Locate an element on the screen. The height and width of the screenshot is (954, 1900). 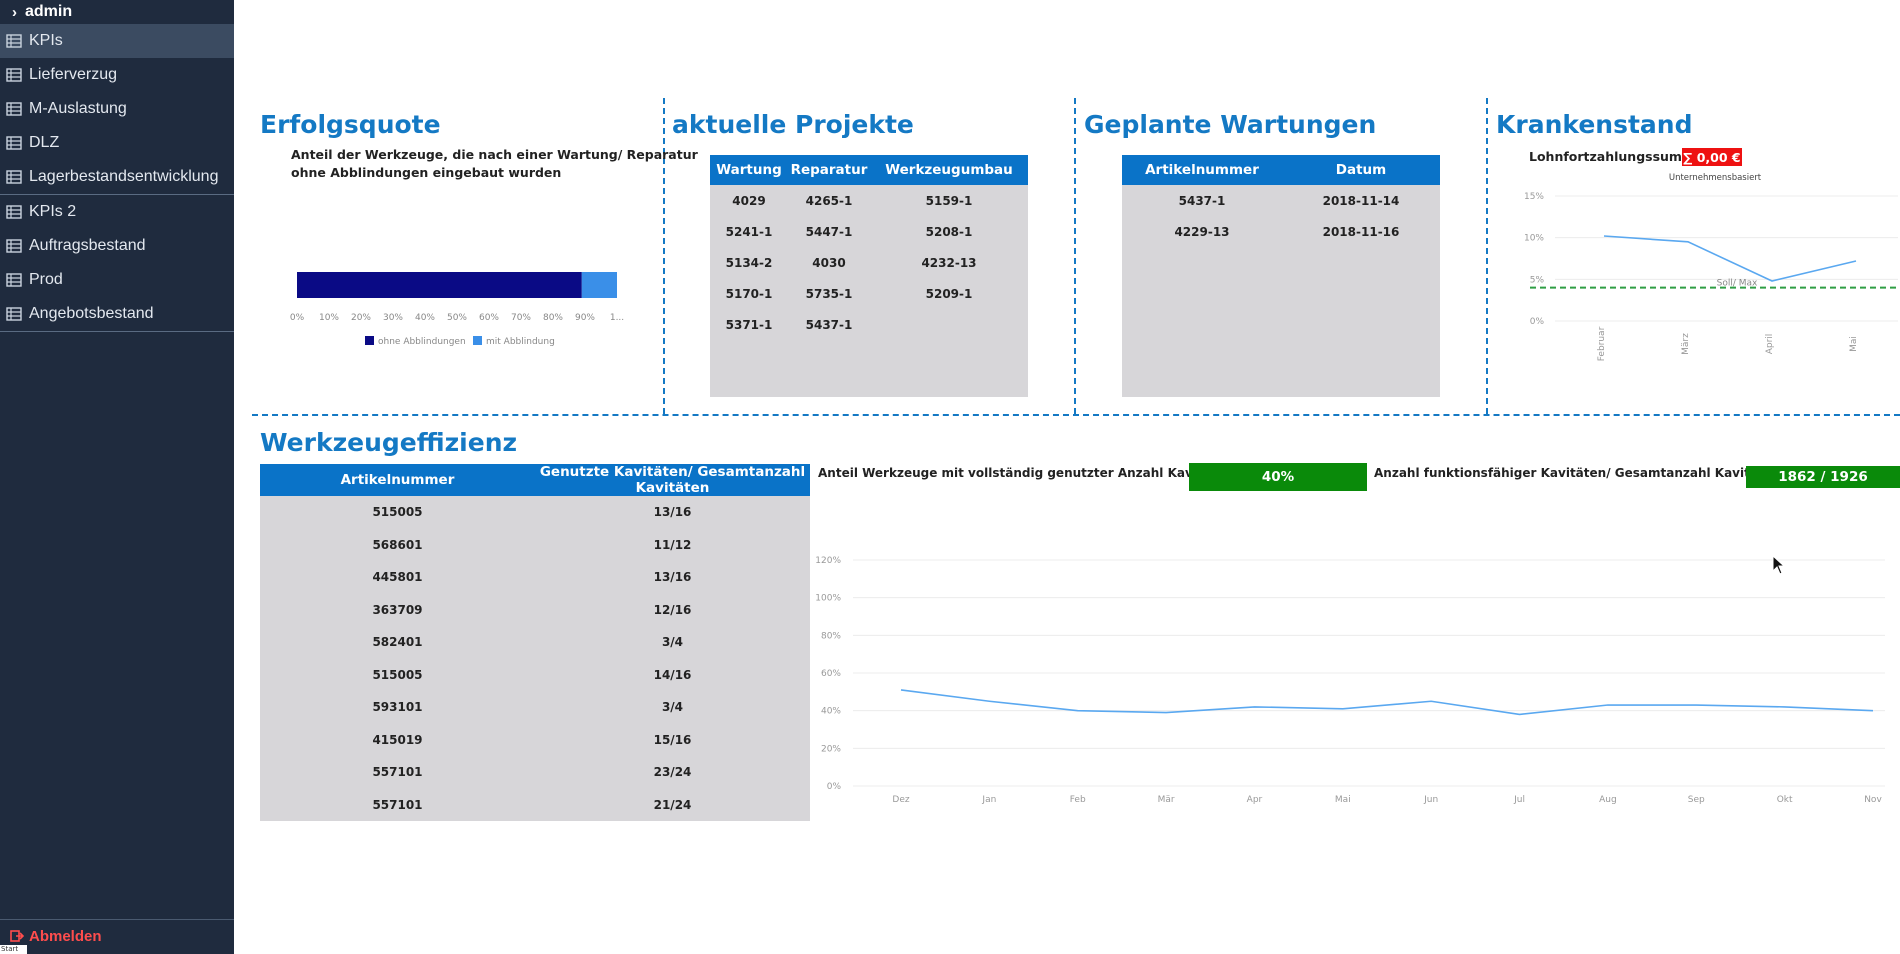
table-cell: 11/12 is located at coordinates (672, 544).